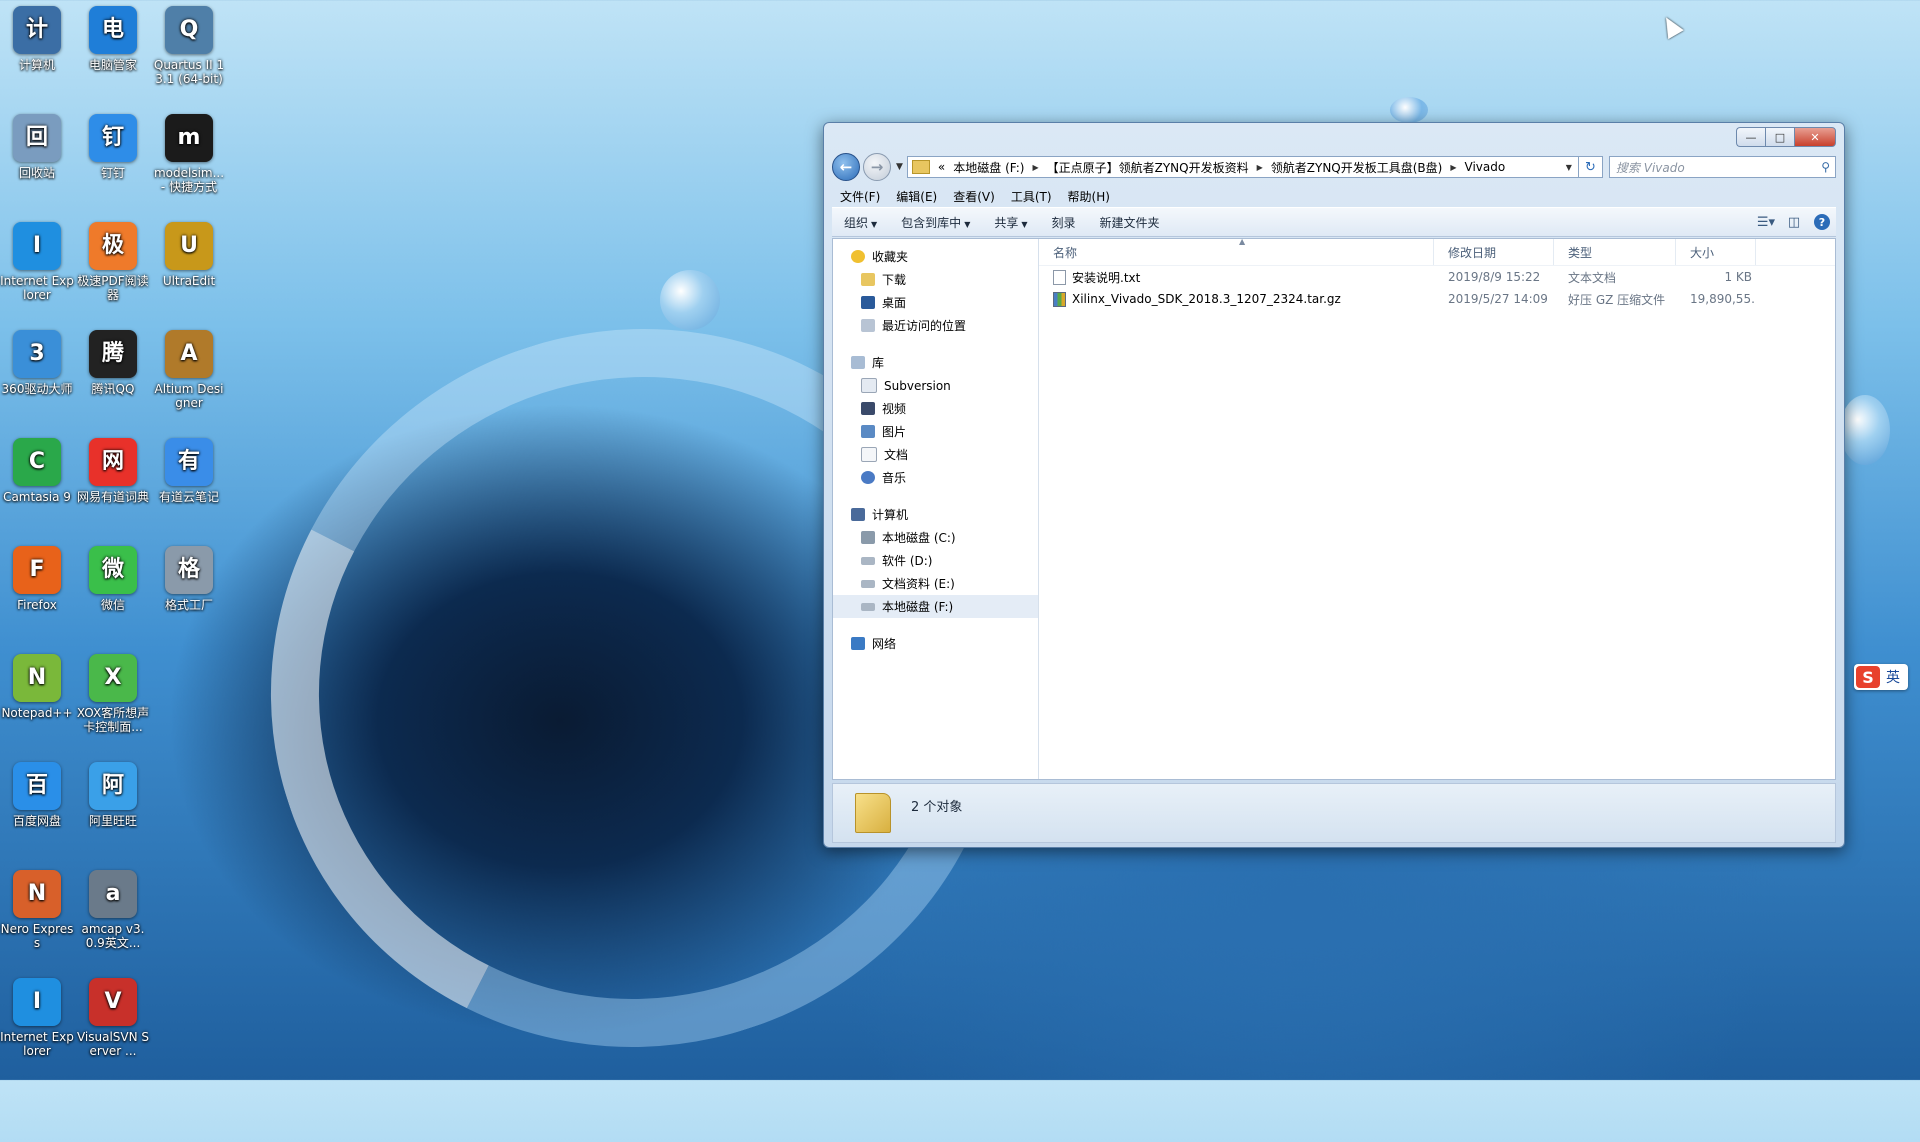 The image size is (1920, 1142). What do you see at coordinates (189, 471) in the screenshot?
I see `desktop-shortcut: 有有道云笔记` at bounding box center [189, 471].